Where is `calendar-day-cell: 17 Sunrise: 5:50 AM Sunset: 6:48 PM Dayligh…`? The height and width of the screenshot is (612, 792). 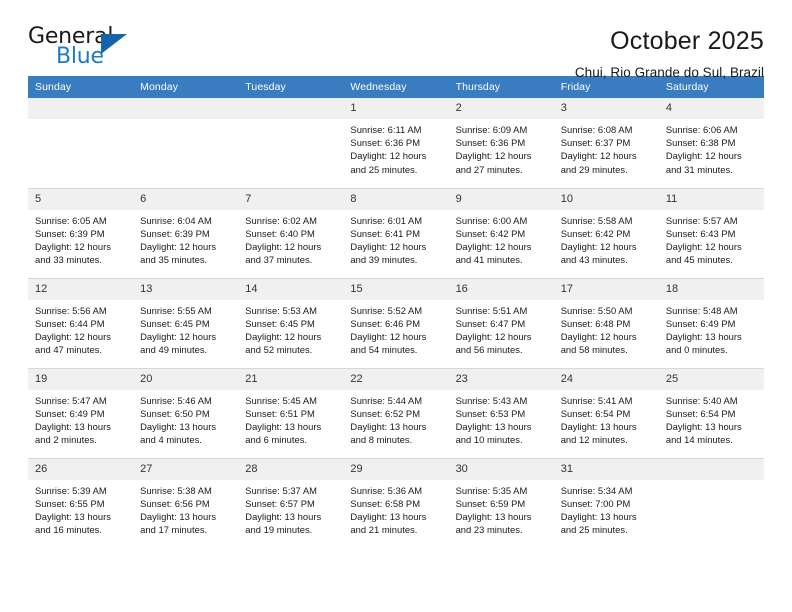
calendar-day-cell: 17 Sunrise: 5:50 AM Sunset: 6:48 PM Dayligh… is located at coordinates (606, 322).